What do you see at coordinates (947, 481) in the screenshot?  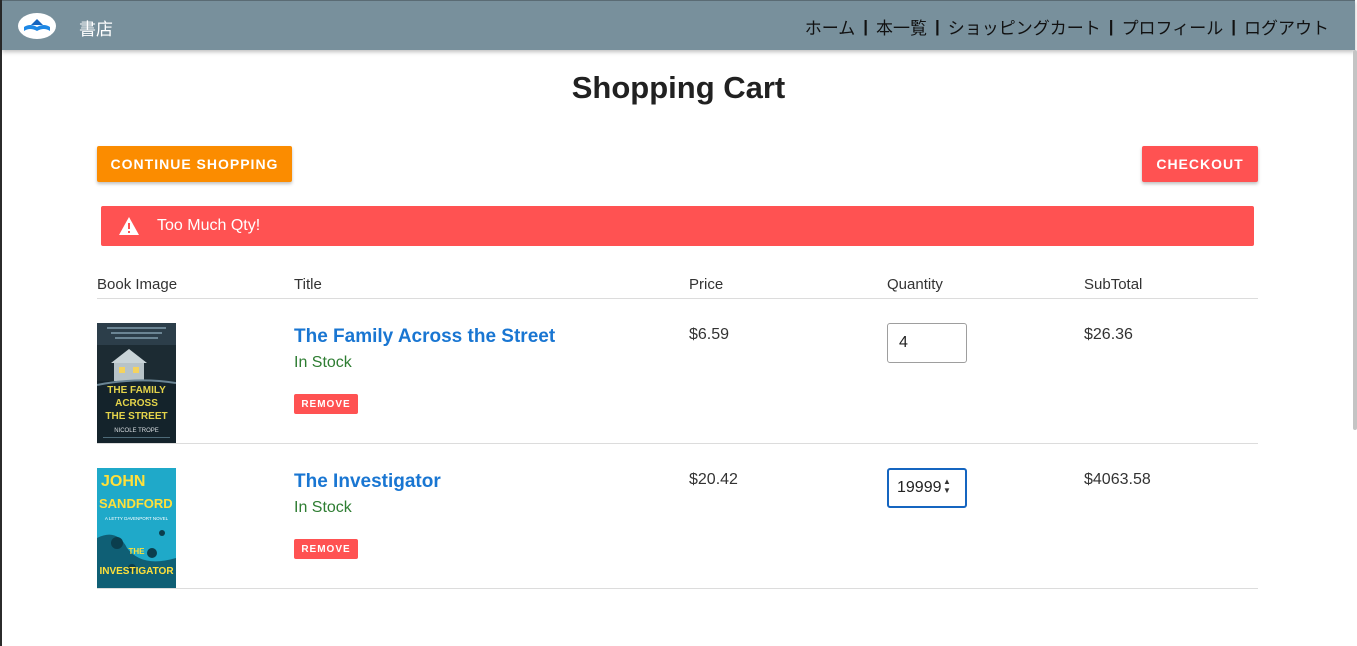 I see `spin-up-icon: ▲` at bounding box center [947, 481].